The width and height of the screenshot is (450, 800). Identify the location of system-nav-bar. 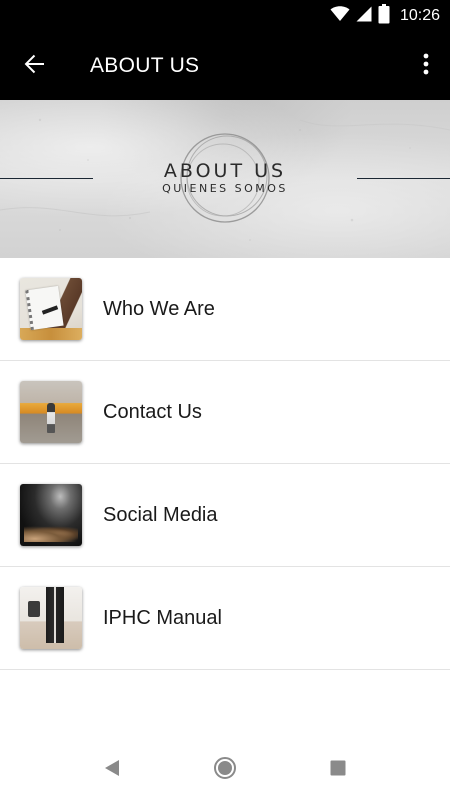
(225, 770).